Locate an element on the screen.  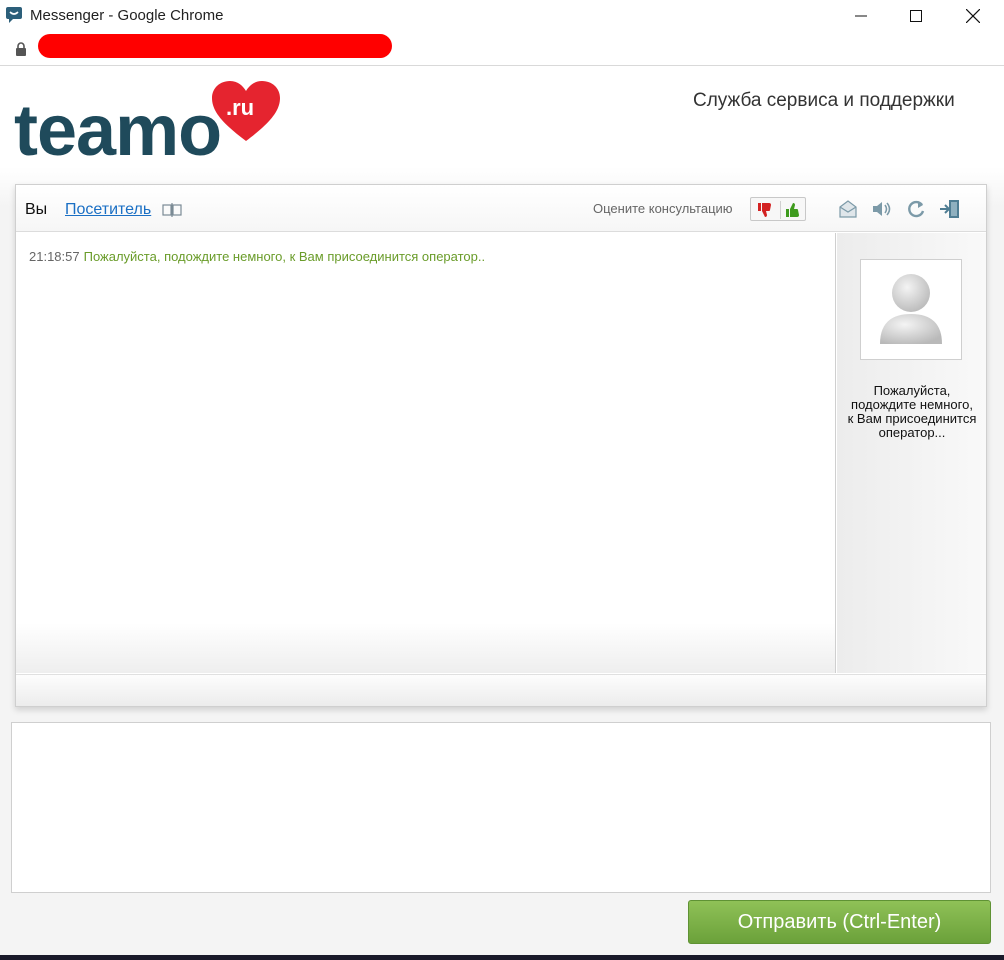
teamo-logo: teamo .ru is located at coordinates (149, 131).